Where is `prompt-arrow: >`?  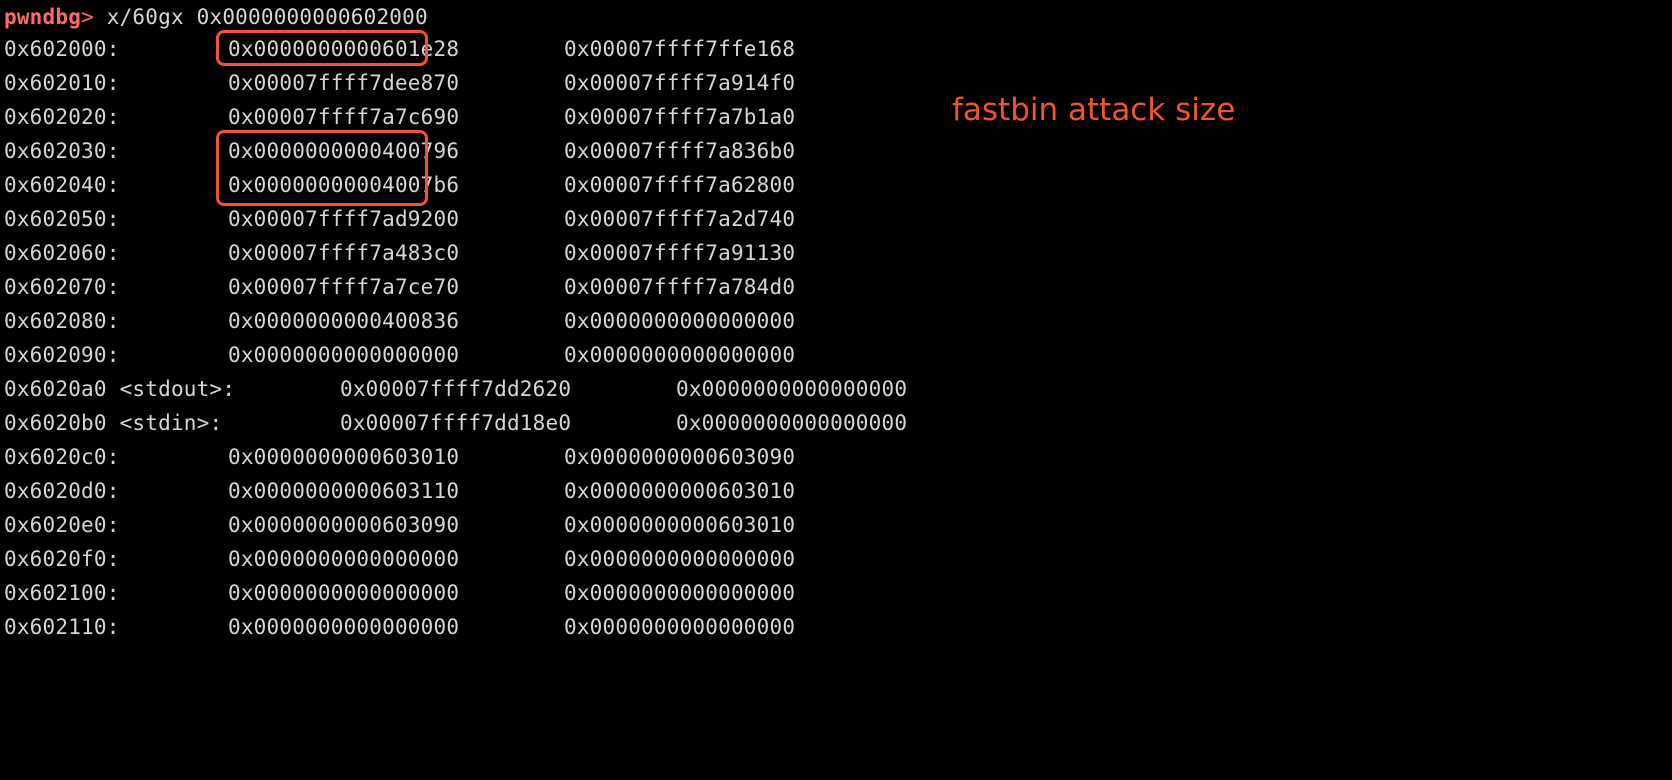 prompt-arrow: > is located at coordinates (87, 17).